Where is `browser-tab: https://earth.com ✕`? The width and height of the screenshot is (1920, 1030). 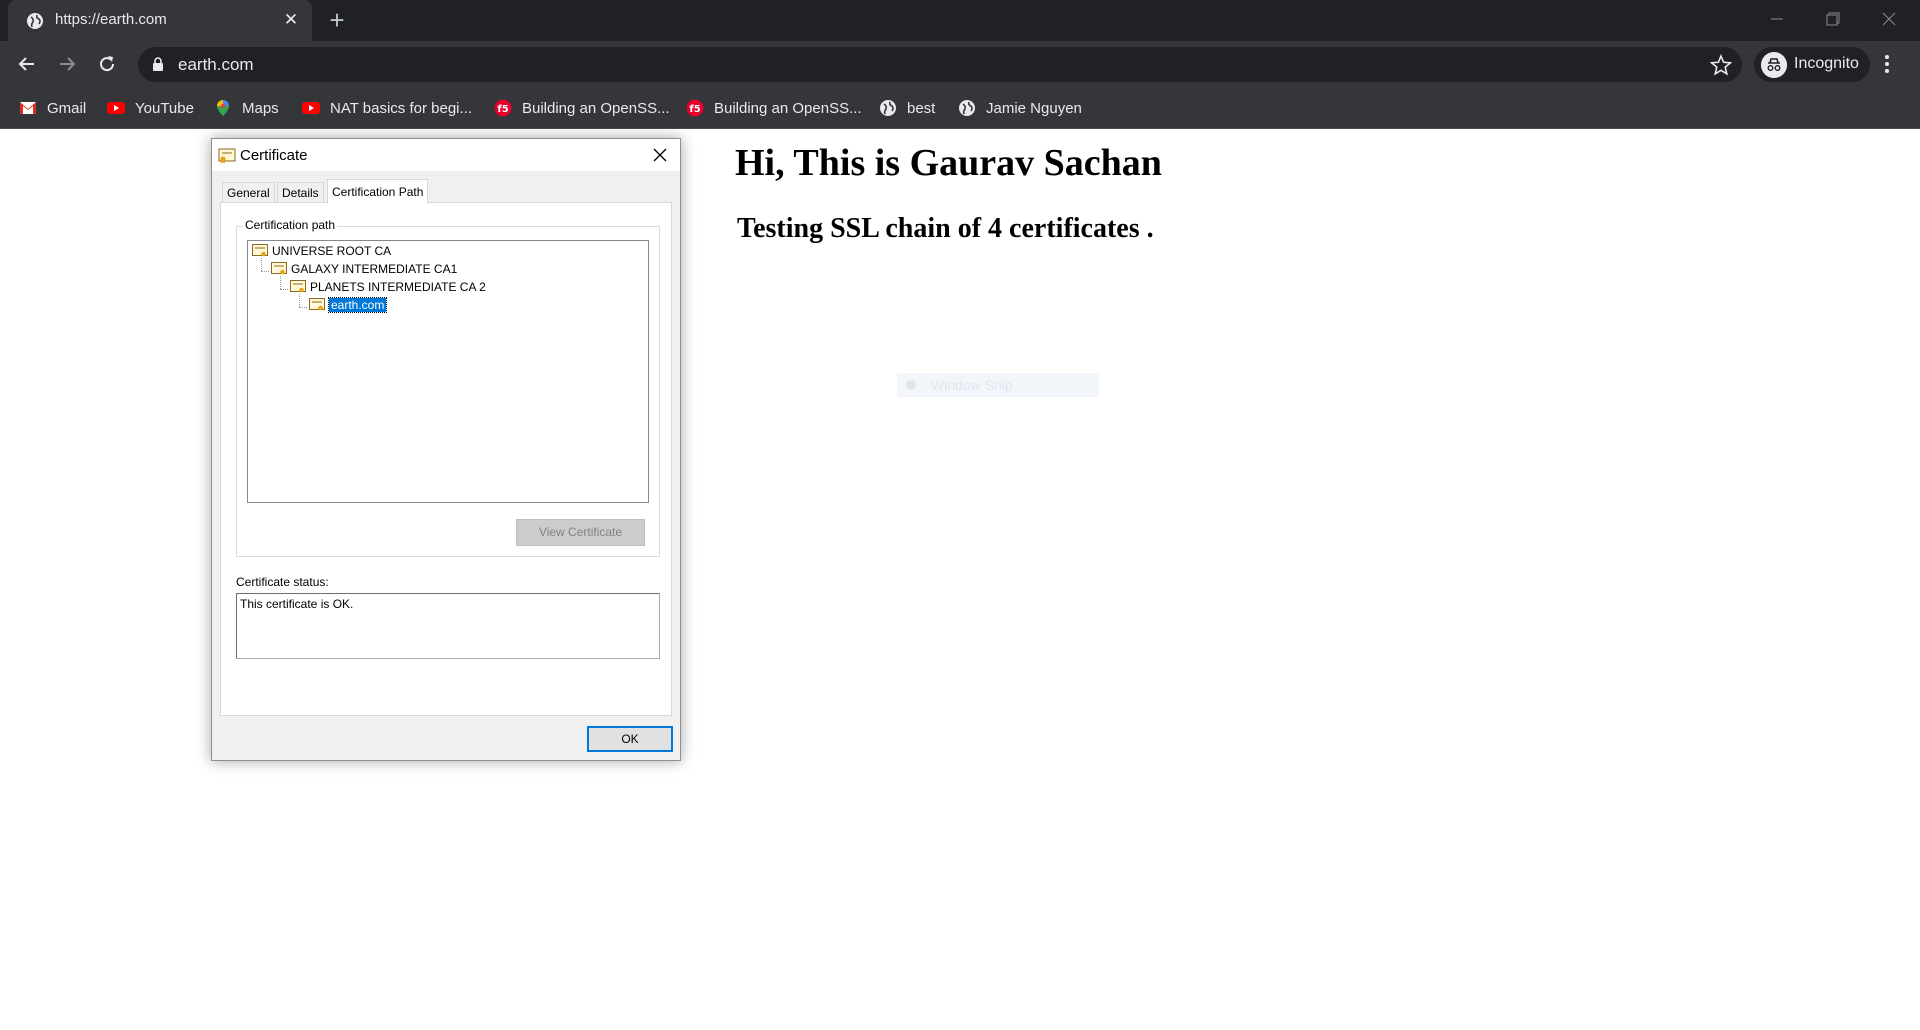 browser-tab: https://earth.com ✕ is located at coordinates (160, 20).